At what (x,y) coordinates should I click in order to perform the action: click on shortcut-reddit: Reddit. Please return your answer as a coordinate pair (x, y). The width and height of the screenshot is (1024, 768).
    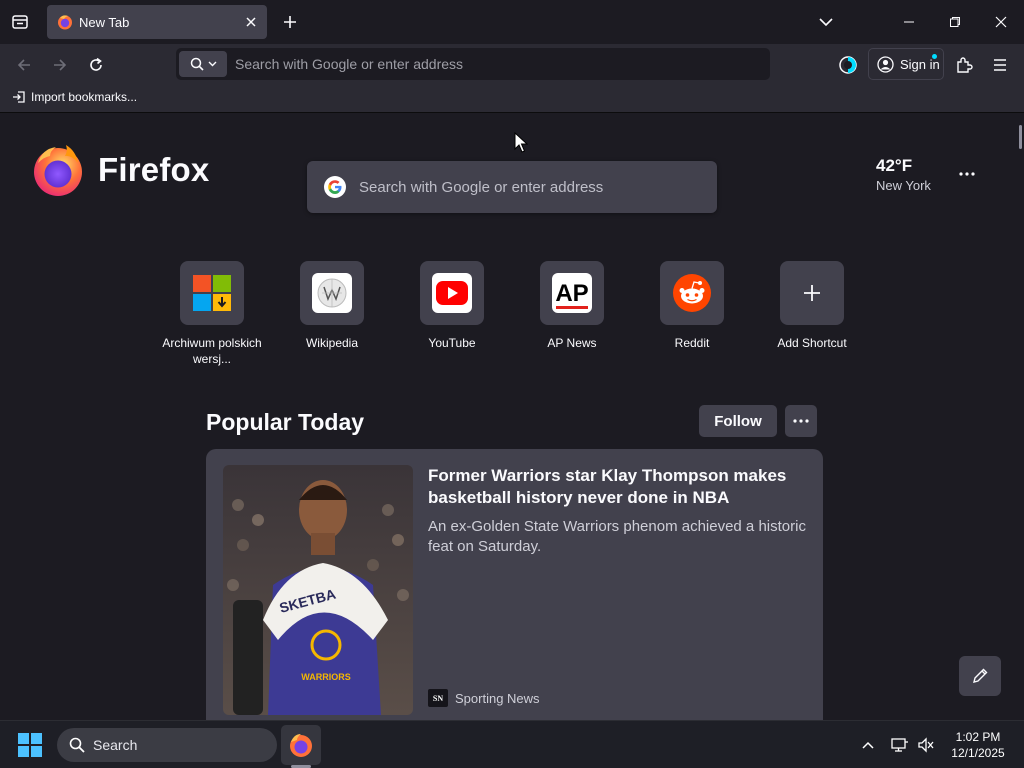
    Looking at the image, I should click on (692, 314).